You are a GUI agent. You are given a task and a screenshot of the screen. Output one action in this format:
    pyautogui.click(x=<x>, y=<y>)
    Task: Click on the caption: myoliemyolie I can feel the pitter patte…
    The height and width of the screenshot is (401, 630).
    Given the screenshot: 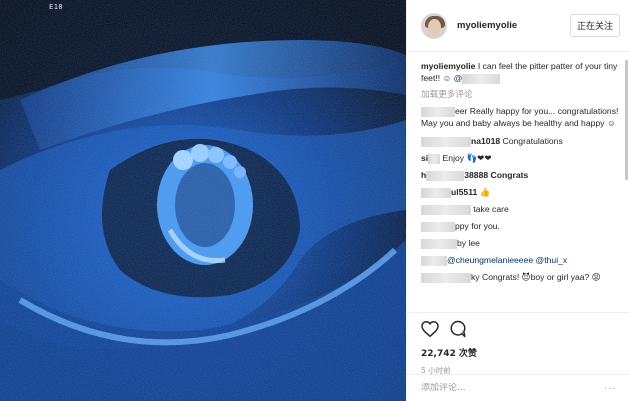 What is the action you would take?
    pyautogui.click(x=519, y=72)
    